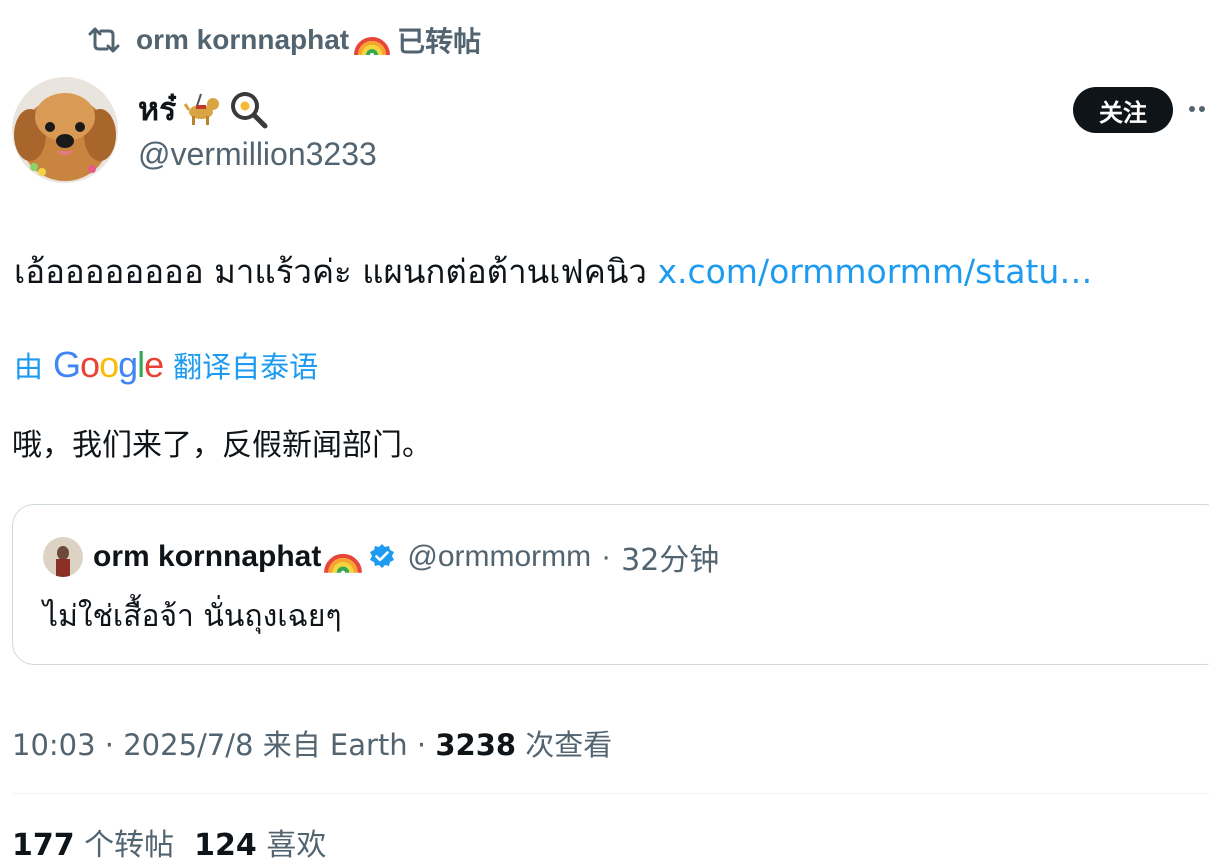 The width and height of the screenshot is (1209, 867). What do you see at coordinates (157, 109) in the screenshot?
I see `author-display-name: หร๋` at bounding box center [157, 109].